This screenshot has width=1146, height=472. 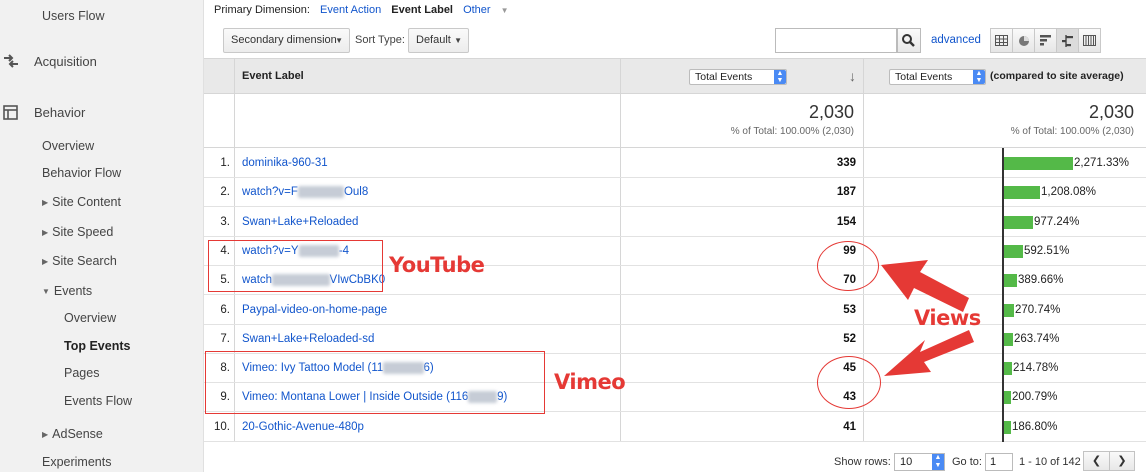 I want to click on pagination-range: 1 - 10 of 142, so click(x=1050, y=462).